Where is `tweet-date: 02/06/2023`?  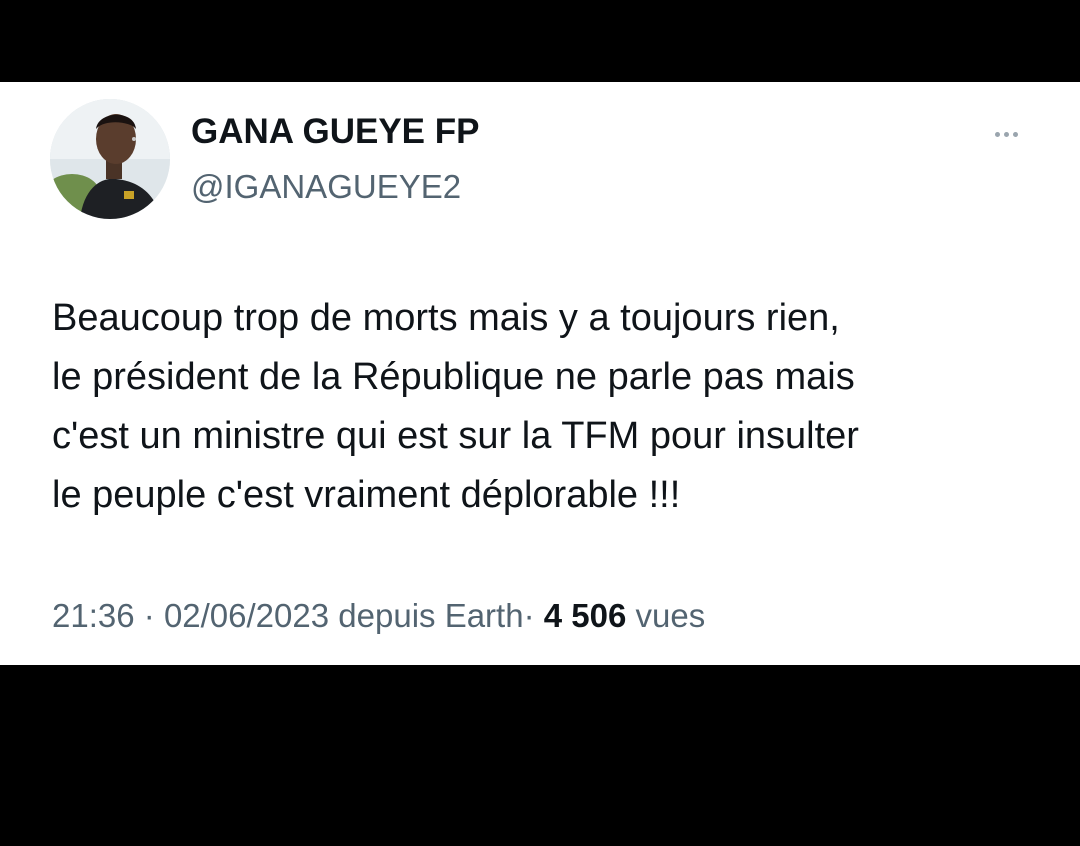 tweet-date: 02/06/2023 is located at coordinates (246, 615).